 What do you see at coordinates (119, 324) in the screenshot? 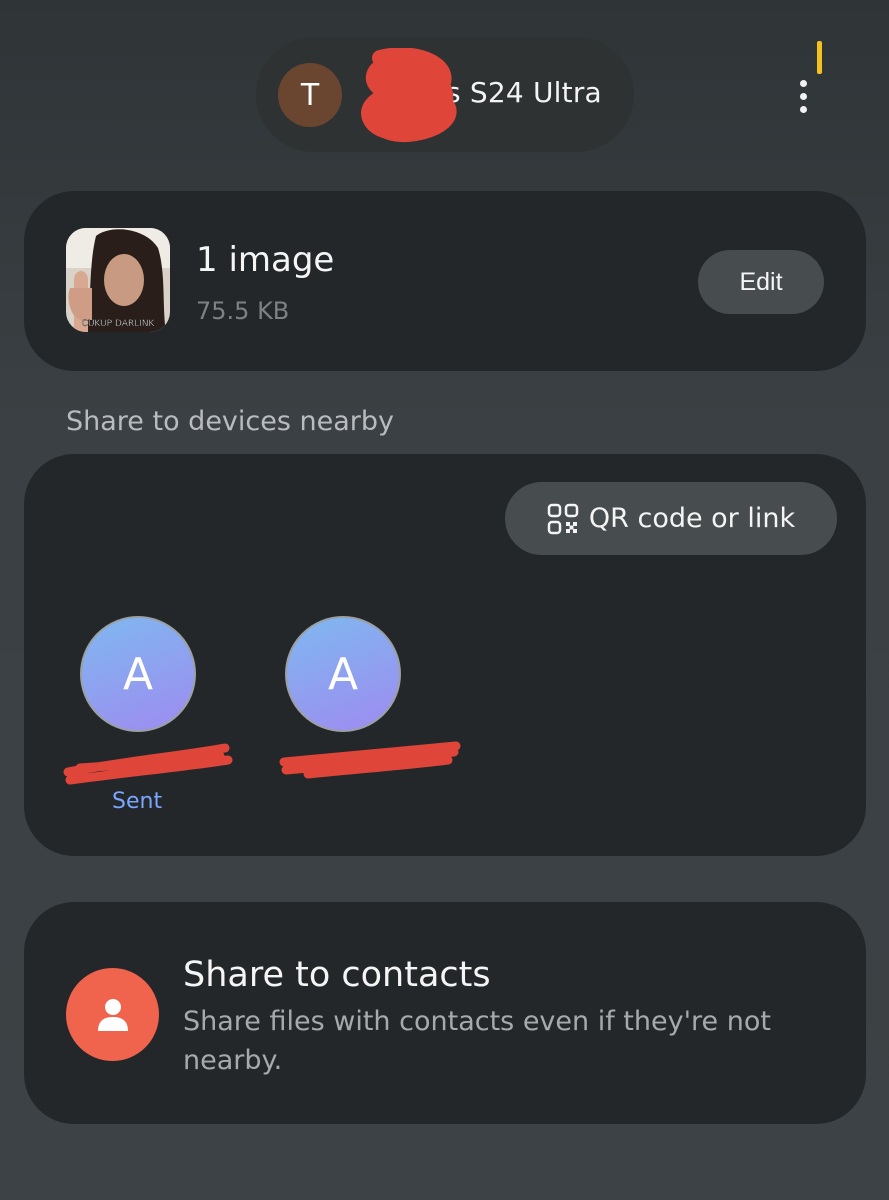
I see `thumbnail-caption: CUKUP DARLINK` at bounding box center [119, 324].